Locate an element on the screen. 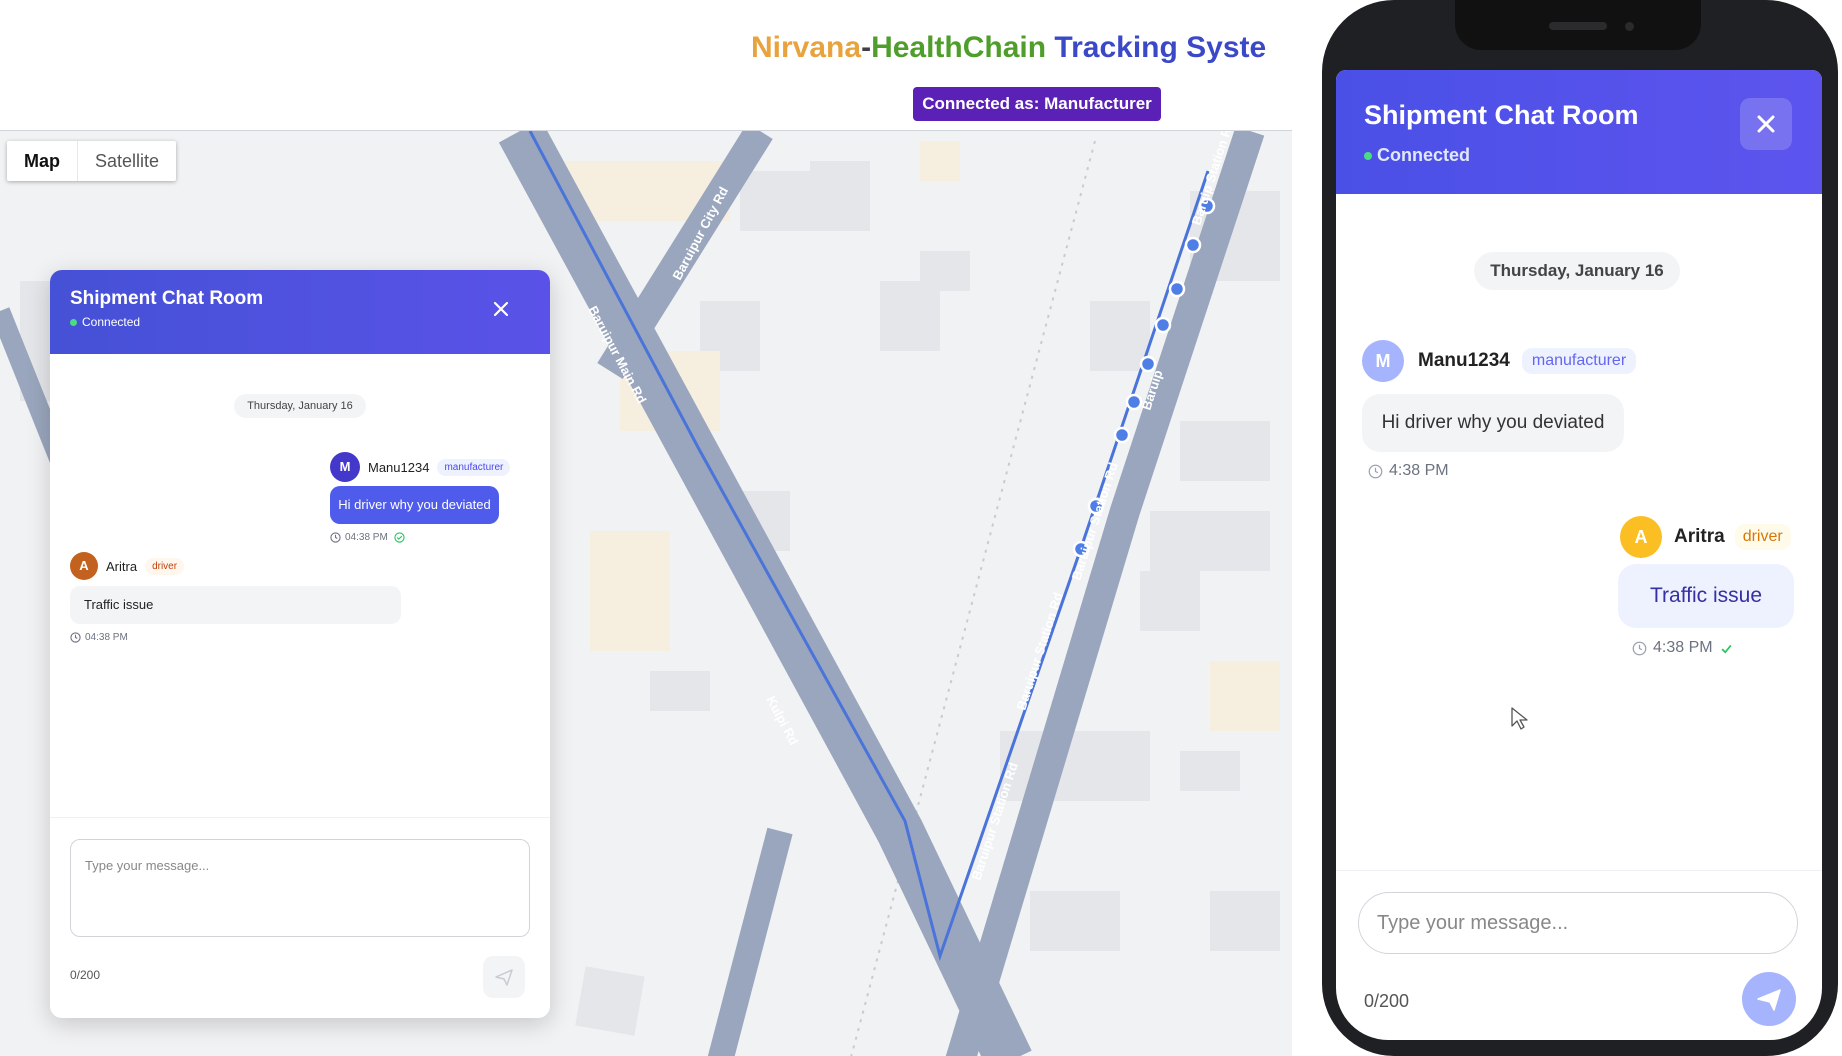  camera-dot is located at coordinates (1629, 26).